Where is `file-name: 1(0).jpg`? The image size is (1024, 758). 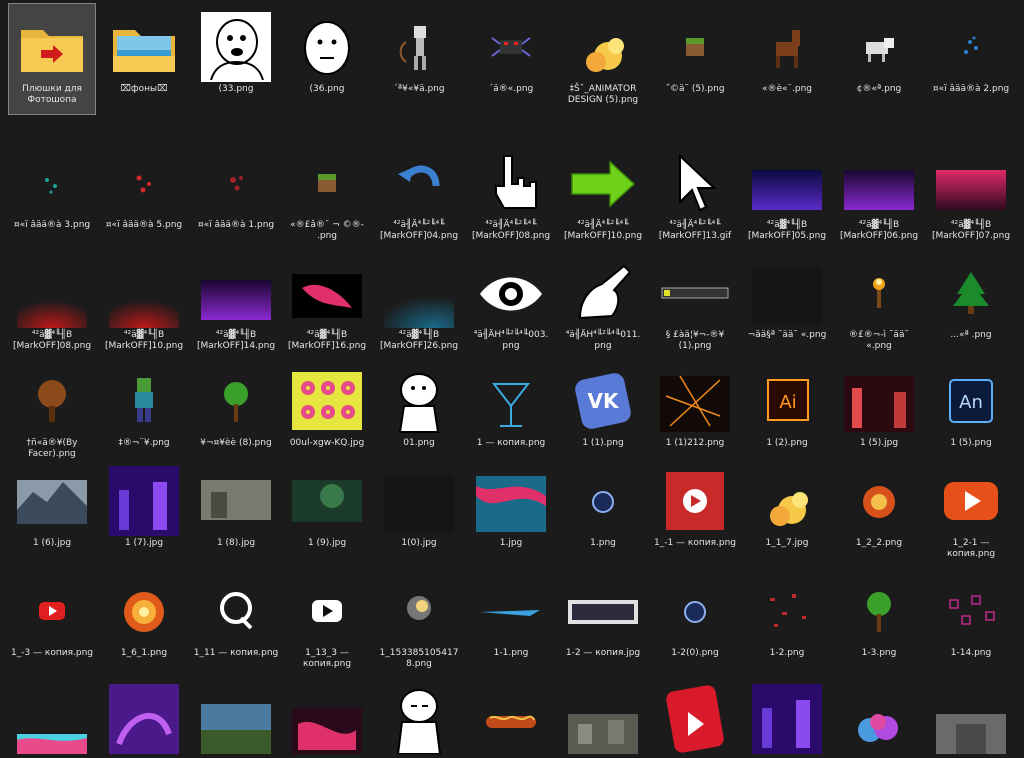 file-name: 1(0).jpg is located at coordinates (419, 543).